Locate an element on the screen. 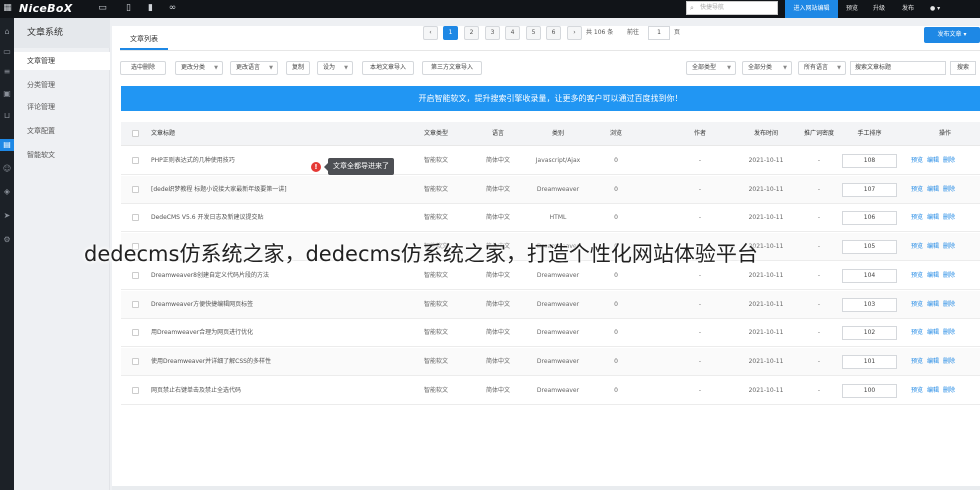  gift-icon: ▣ is located at coordinates (7, 94).